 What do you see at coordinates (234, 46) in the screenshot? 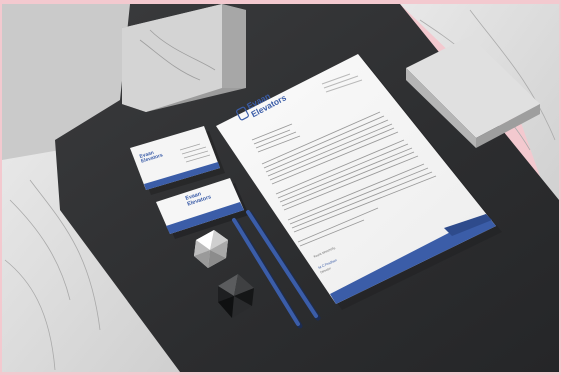
I see `marble-block-left-edge` at bounding box center [234, 46].